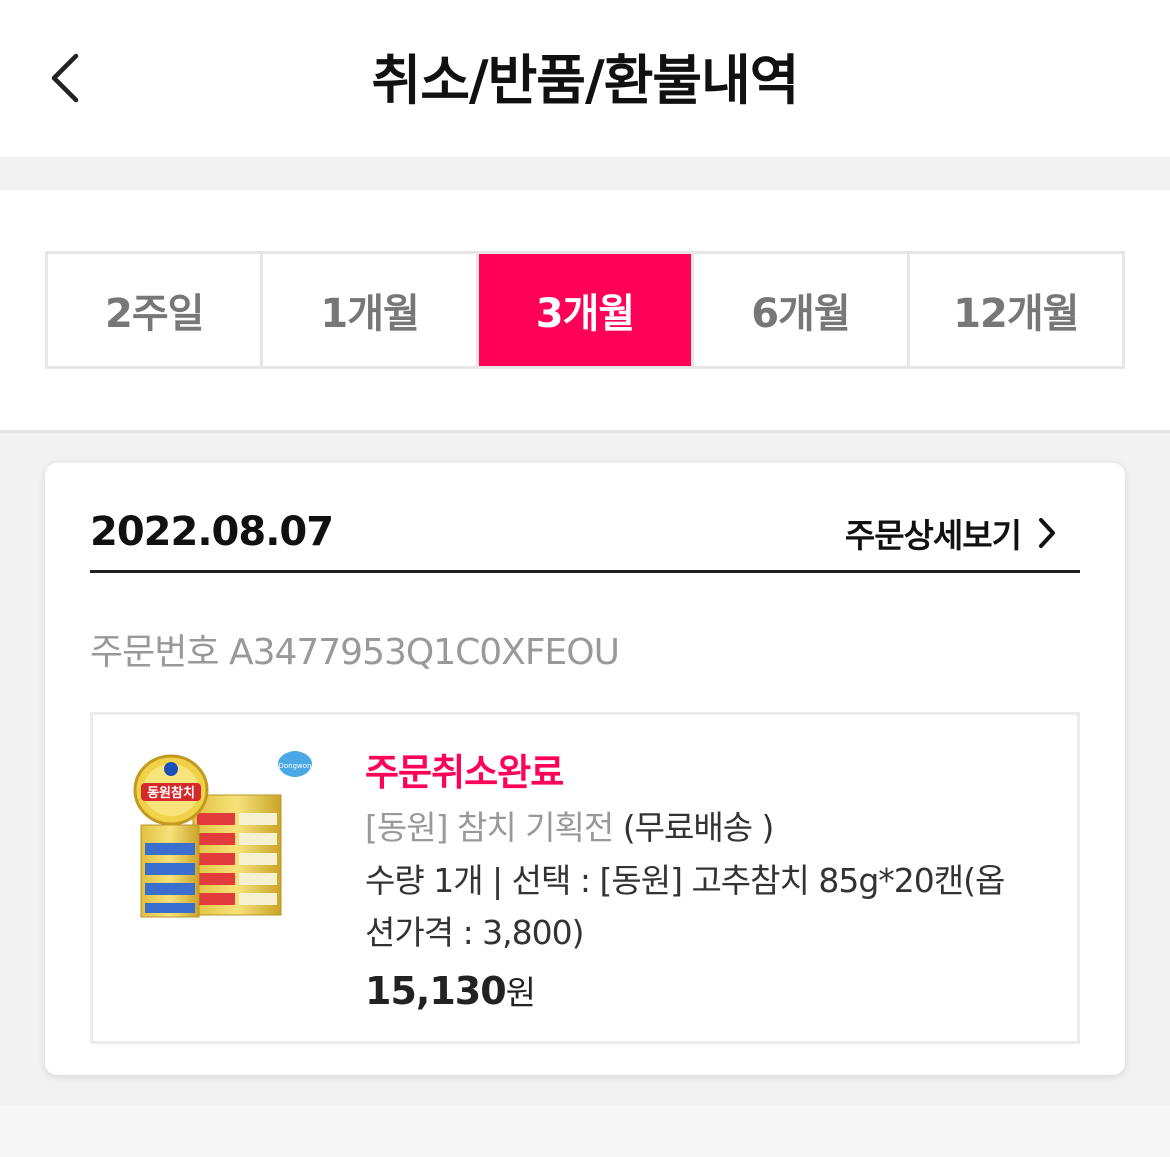 The height and width of the screenshot is (1157, 1170). I want to click on product-name: [동원] 참치 기획전 (무료배송 ), so click(705, 828).